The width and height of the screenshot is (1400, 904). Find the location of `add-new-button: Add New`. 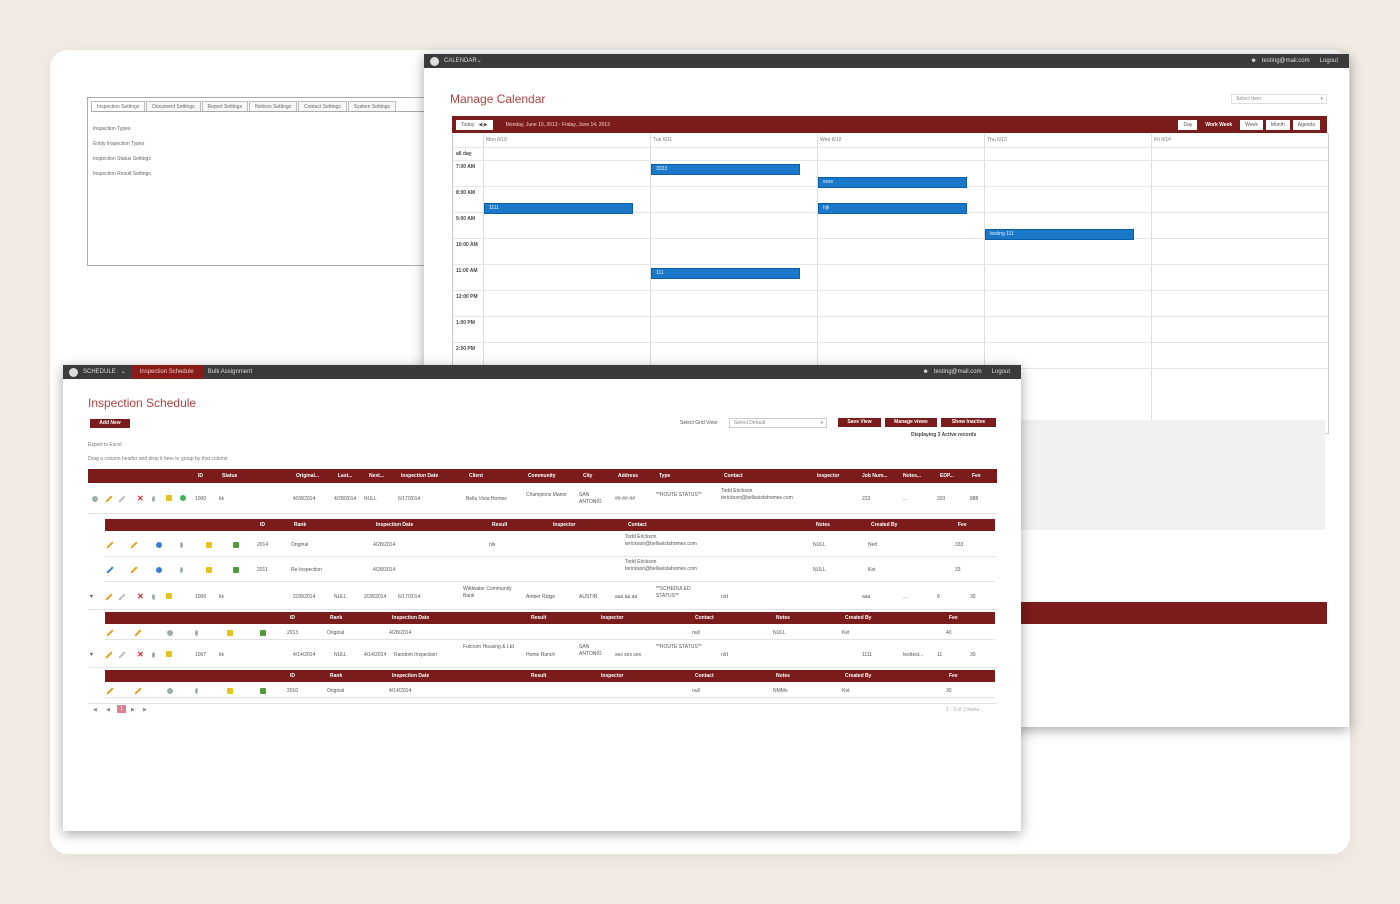

add-new-button: Add New is located at coordinates (110, 423).